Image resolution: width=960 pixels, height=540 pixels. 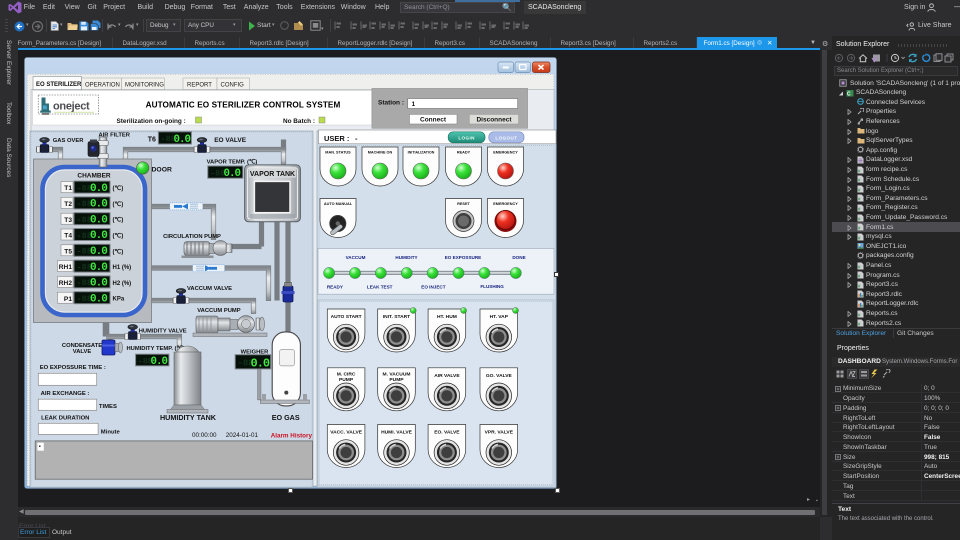 I want to click on svg-text: 1, so click(x=414, y=104).